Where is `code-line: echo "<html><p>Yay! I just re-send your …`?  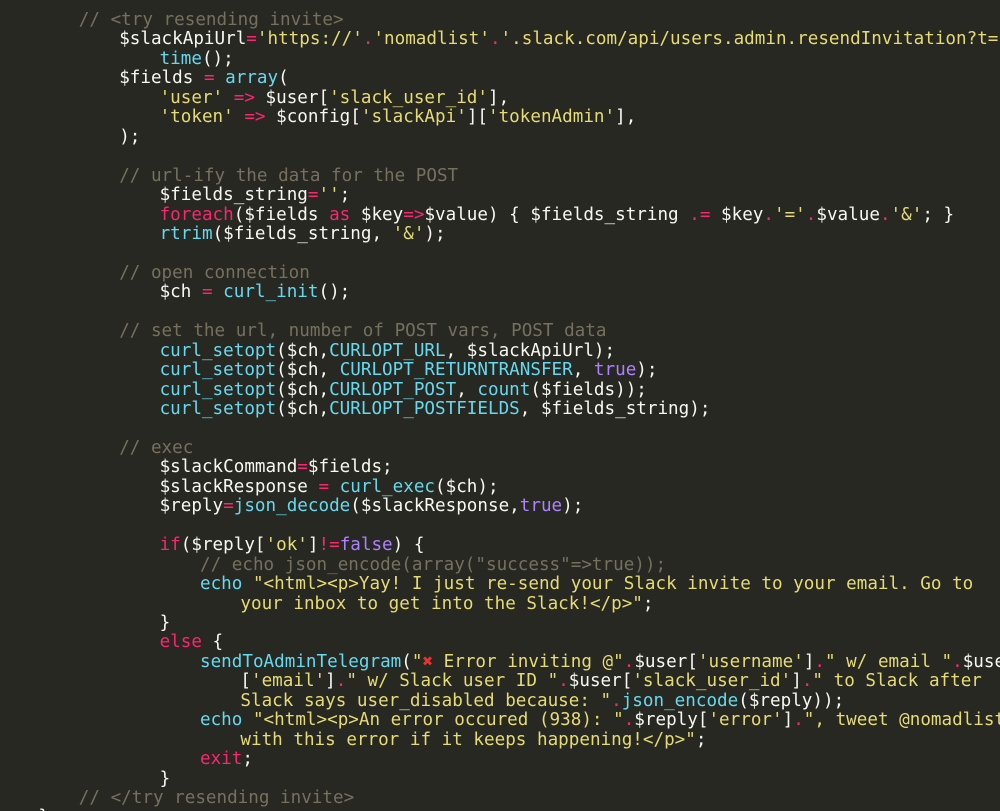 code-line: echo "<html><p>Yay! I just re-send your … is located at coordinates (586, 584).